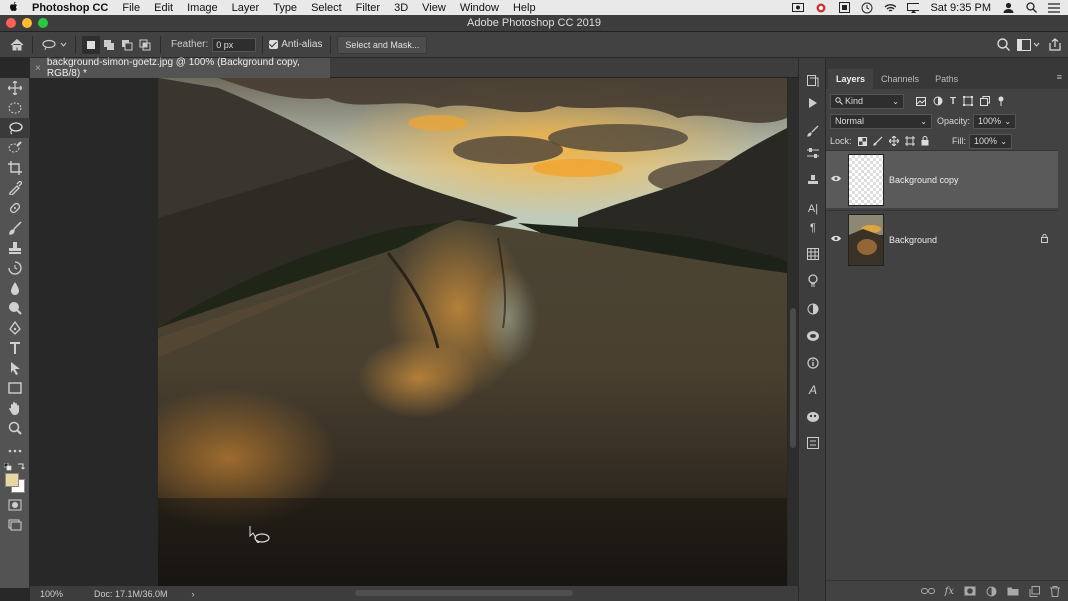 The image size is (1068, 601). What do you see at coordinates (813, 81) in the screenshot?
I see `history-panel-icon` at bounding box center [813, 81].